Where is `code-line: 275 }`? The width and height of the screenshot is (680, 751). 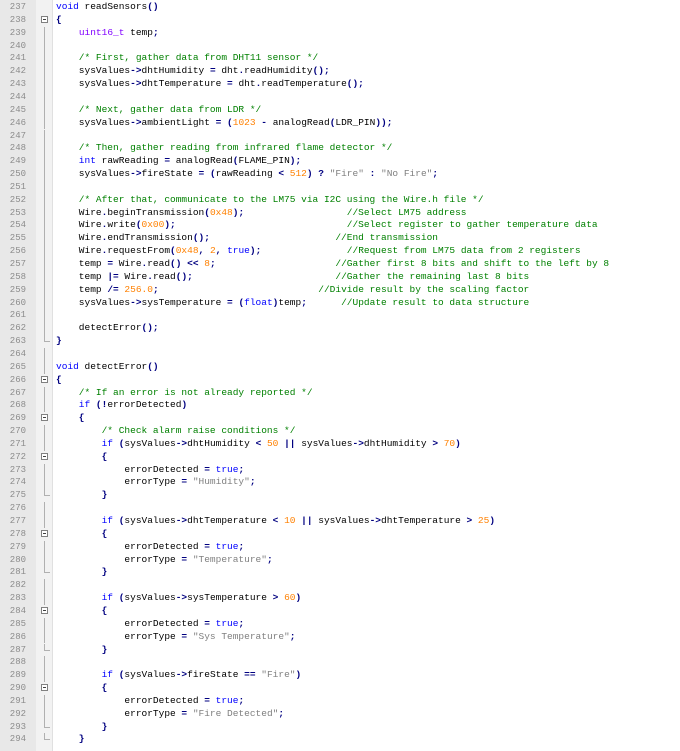 code-line: 275 } is located at coordinates (340, 495).